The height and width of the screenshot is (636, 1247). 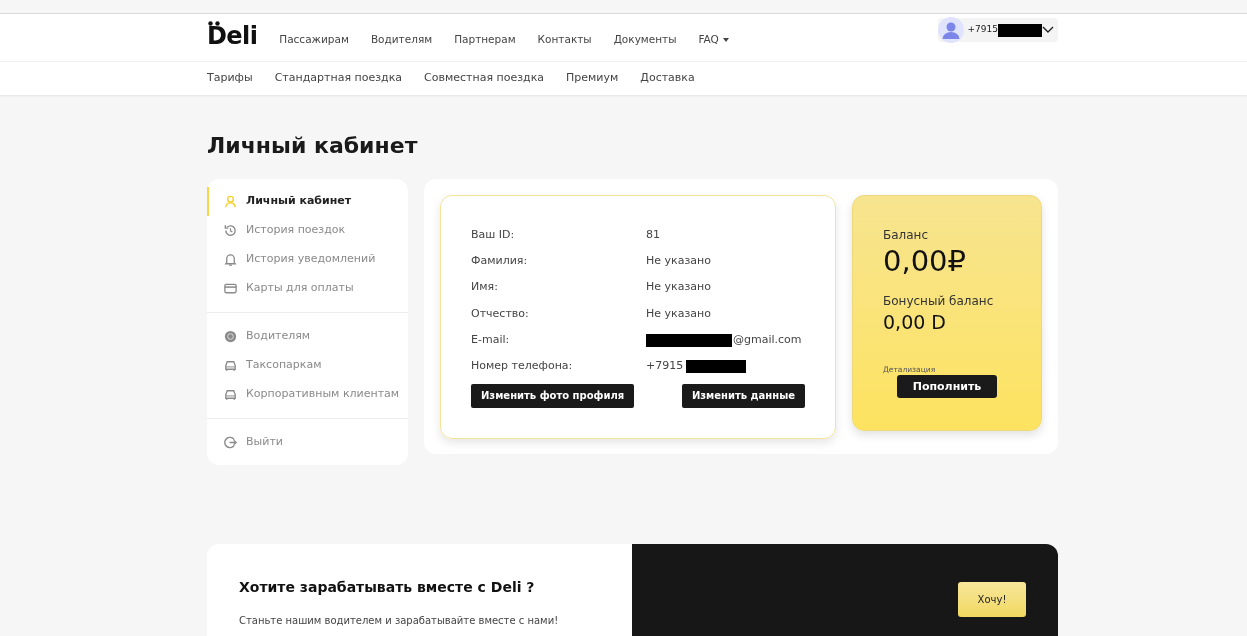 What do you see at coordinates (230, 288) in the screenshot?
I see `card-icon` at bounding box center [230, 288].